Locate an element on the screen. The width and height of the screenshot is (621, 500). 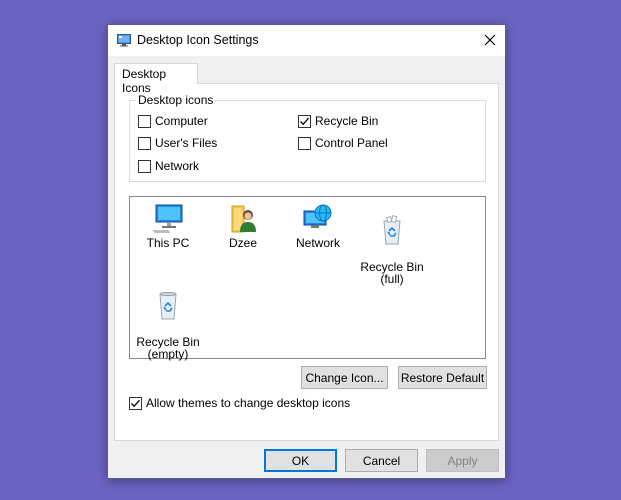
recycle-bin-empty-icon is located at coordinates (168, 306).